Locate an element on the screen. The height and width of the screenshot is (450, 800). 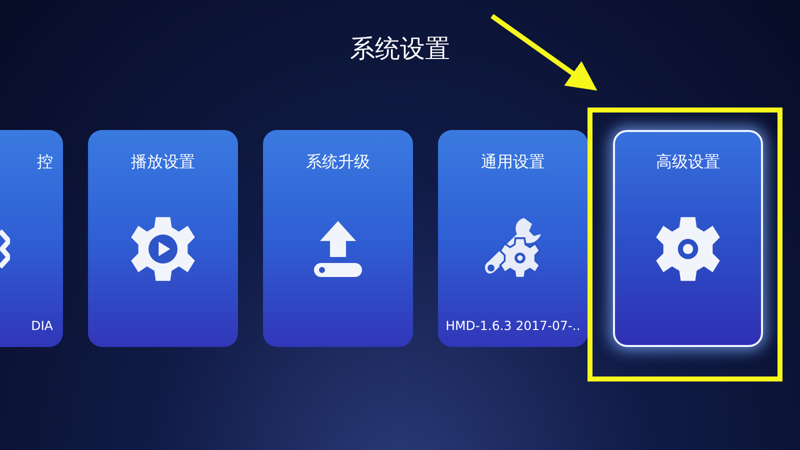
tile-caption: DIA is located at coordinates (42, 325).